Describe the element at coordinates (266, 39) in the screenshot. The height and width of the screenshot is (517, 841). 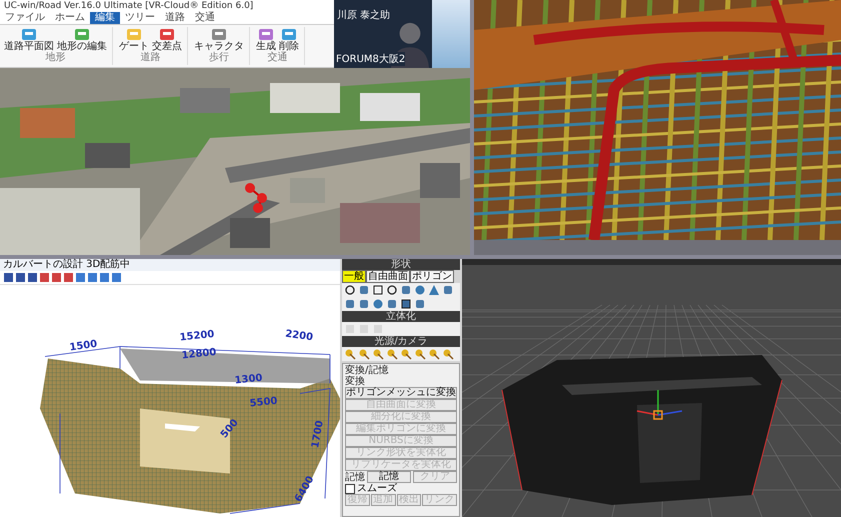
I see `ribbon-button: 生成` at that location.